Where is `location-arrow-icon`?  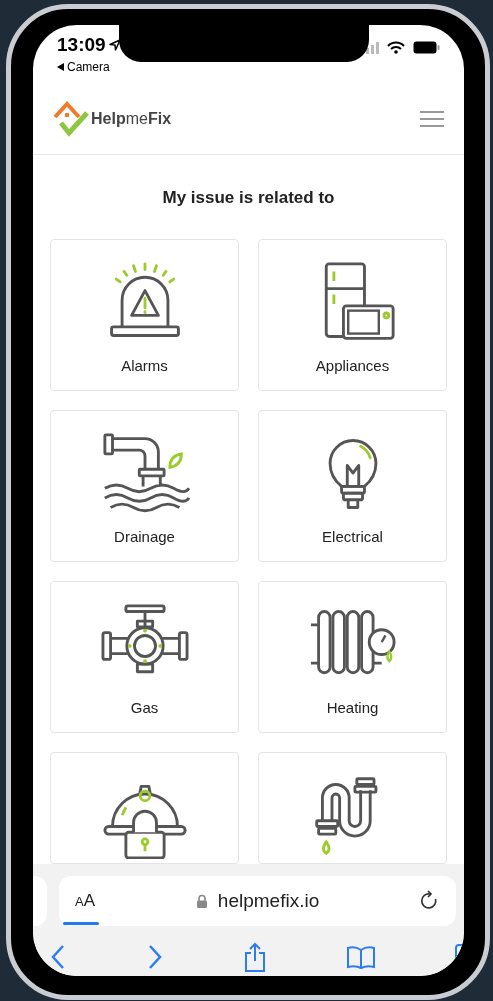 location-arrow-icon is located at coordinates (114, 44).